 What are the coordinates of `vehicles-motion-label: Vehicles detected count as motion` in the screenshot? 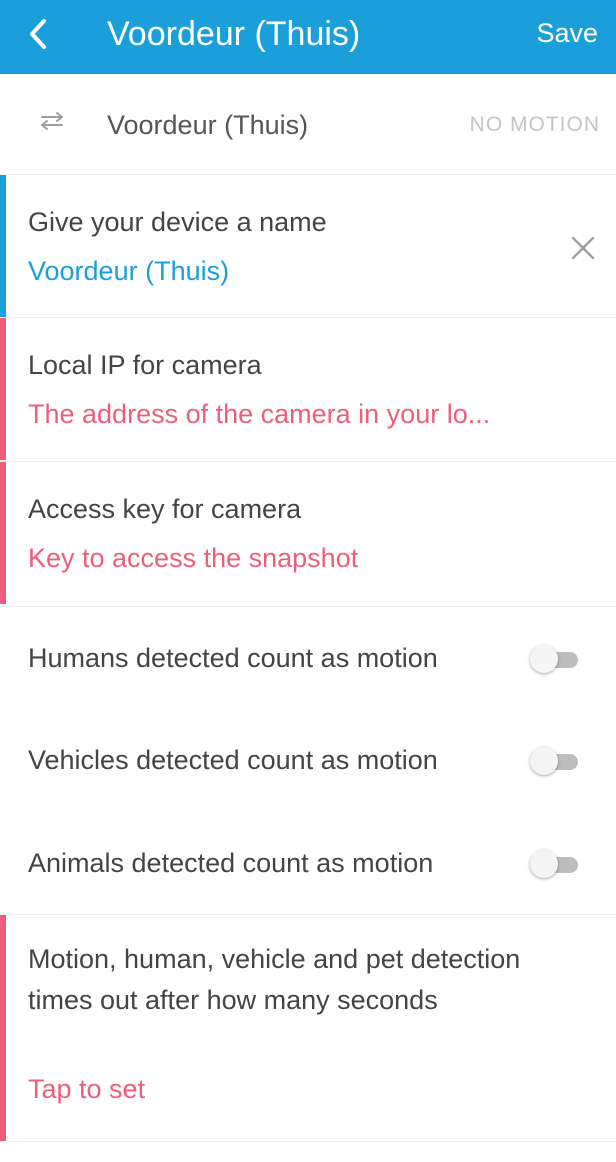 It's located at (233, 760).